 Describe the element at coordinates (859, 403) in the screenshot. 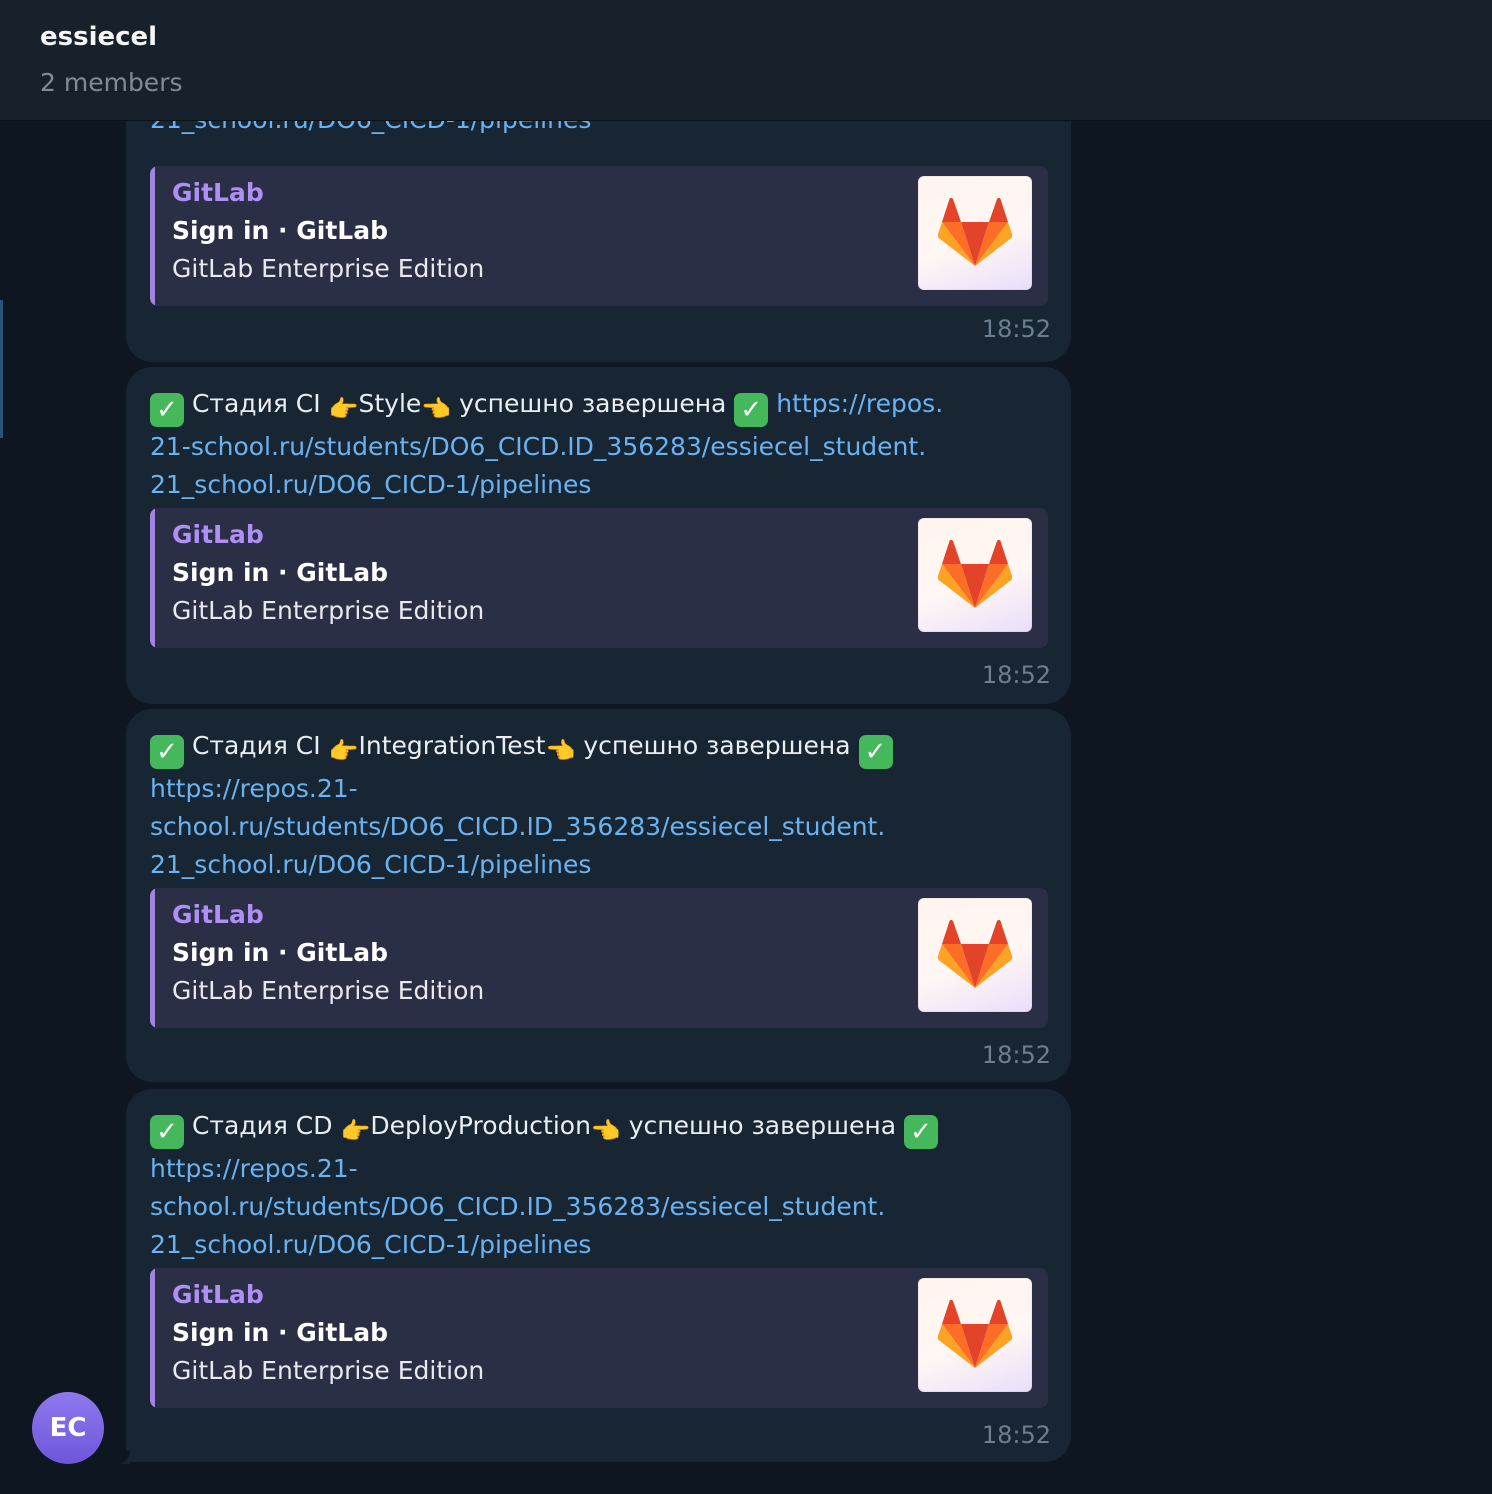

I see `message-link: https://repos.` at that location.